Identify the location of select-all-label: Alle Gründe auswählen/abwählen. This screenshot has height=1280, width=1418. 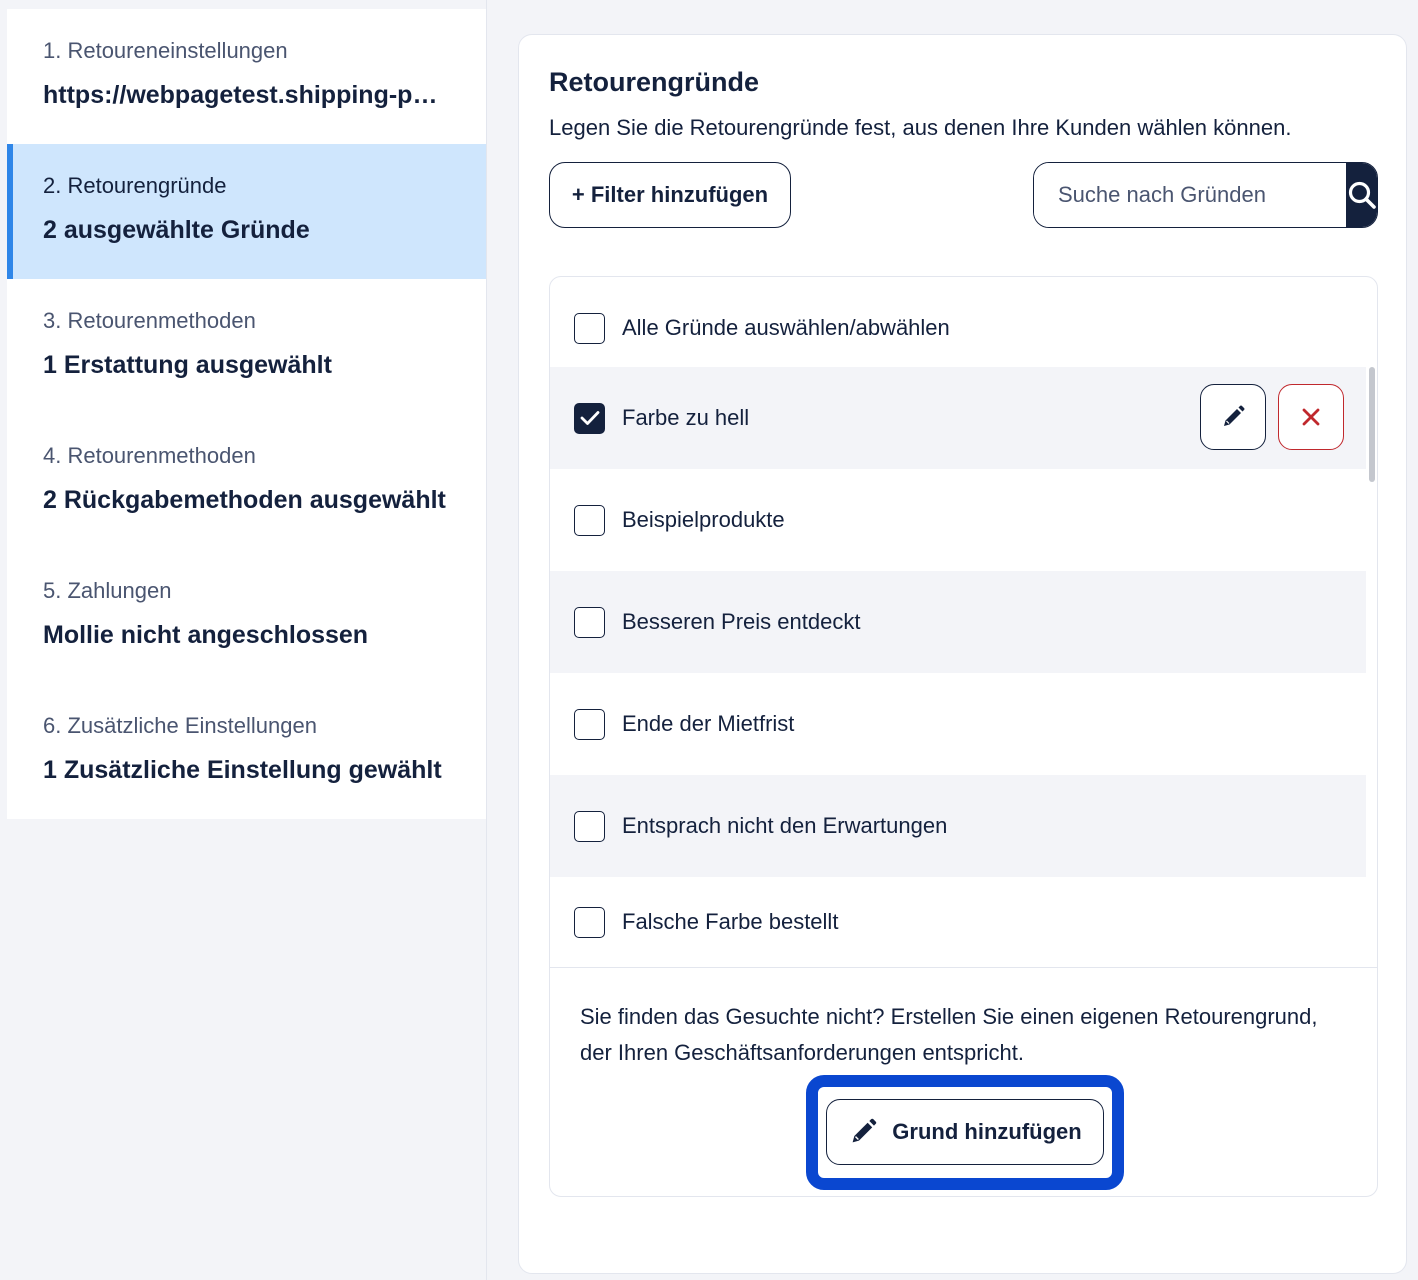
(786, 327).